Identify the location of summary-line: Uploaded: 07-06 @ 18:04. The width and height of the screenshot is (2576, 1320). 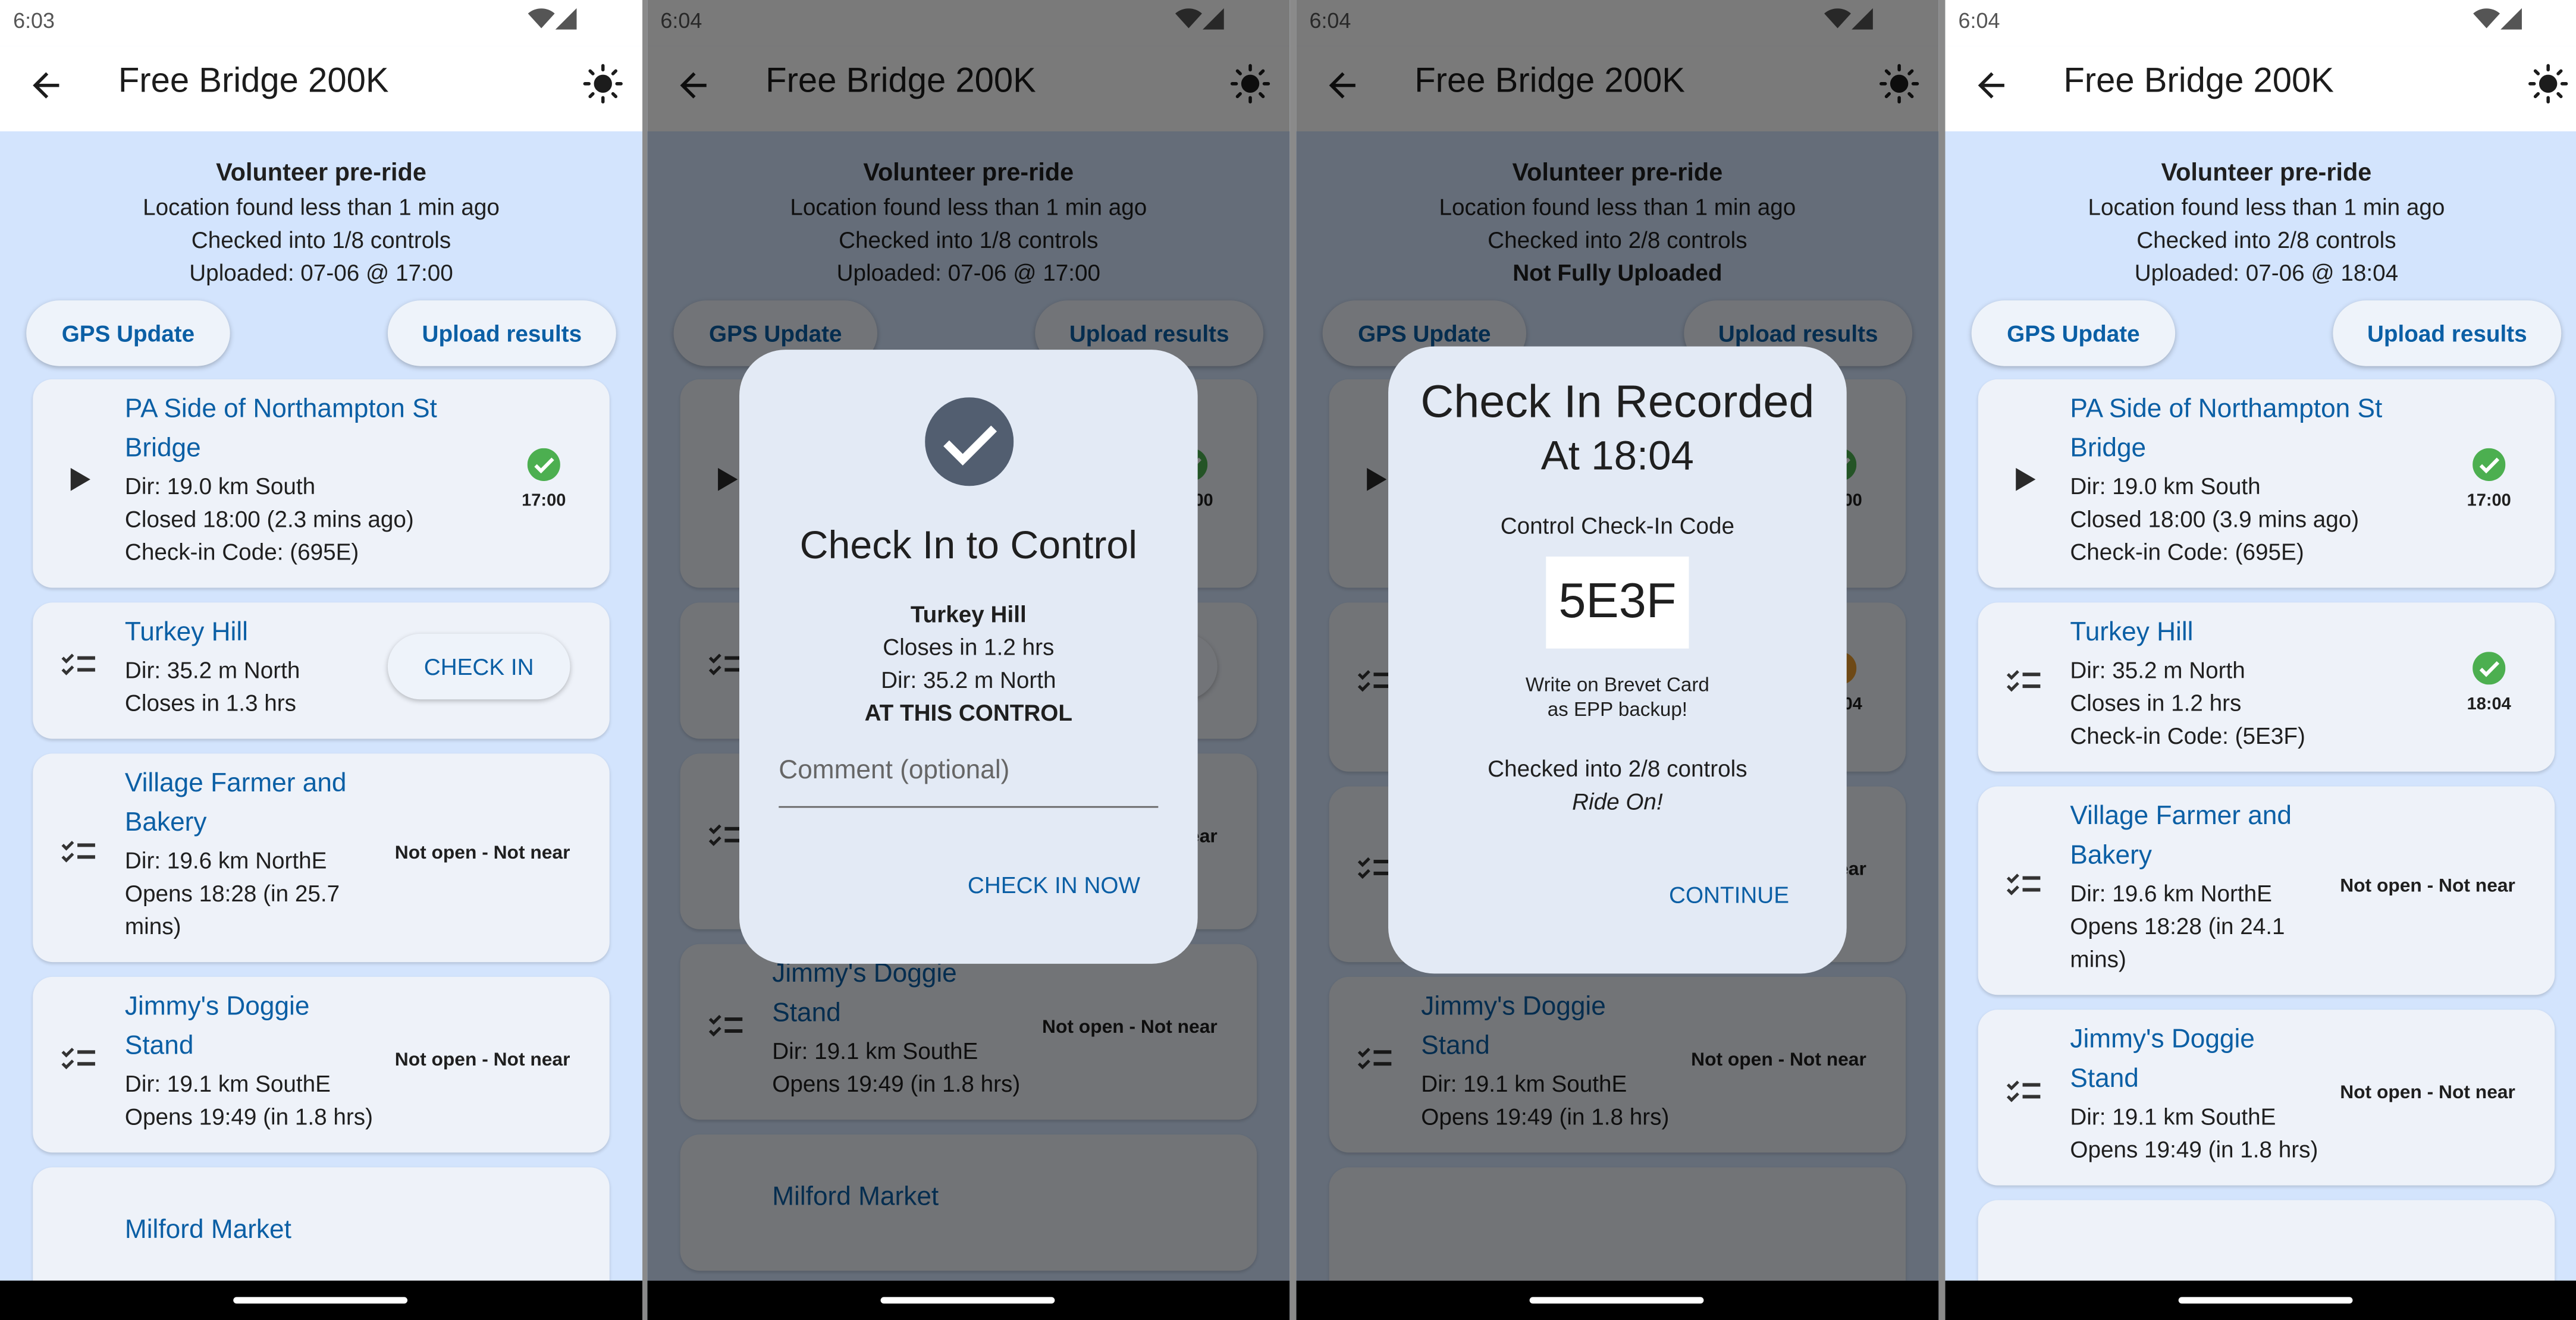
(2266, 272).